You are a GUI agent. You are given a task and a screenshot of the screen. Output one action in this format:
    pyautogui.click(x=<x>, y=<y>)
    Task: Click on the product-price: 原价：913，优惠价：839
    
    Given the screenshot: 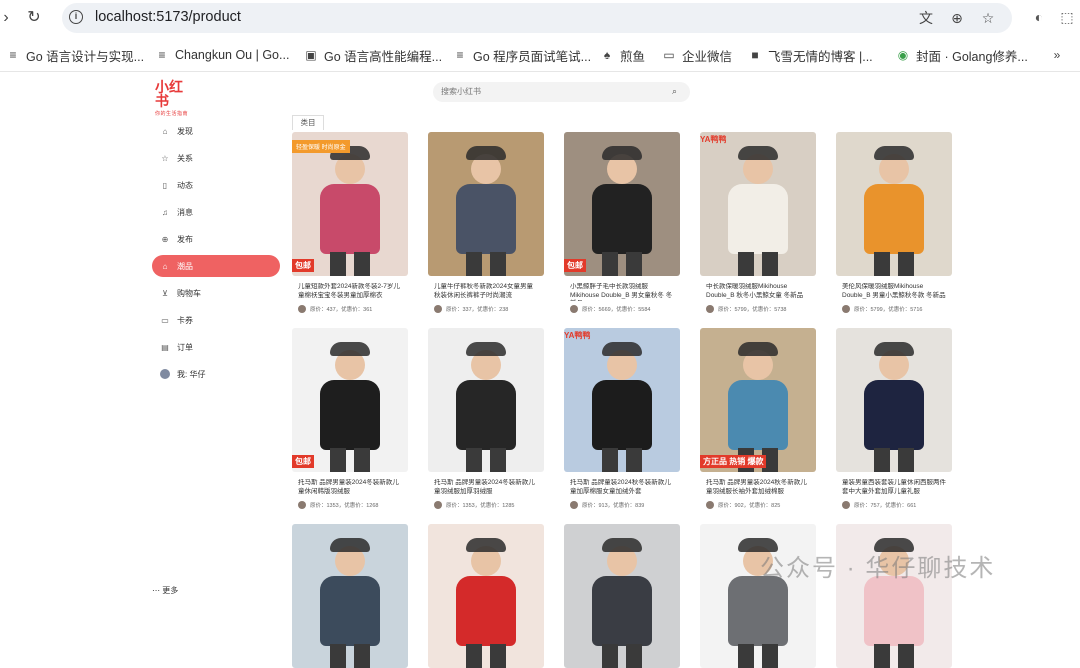 What is the action you would take?
    pyautogui.click(x=613, y=506)
    